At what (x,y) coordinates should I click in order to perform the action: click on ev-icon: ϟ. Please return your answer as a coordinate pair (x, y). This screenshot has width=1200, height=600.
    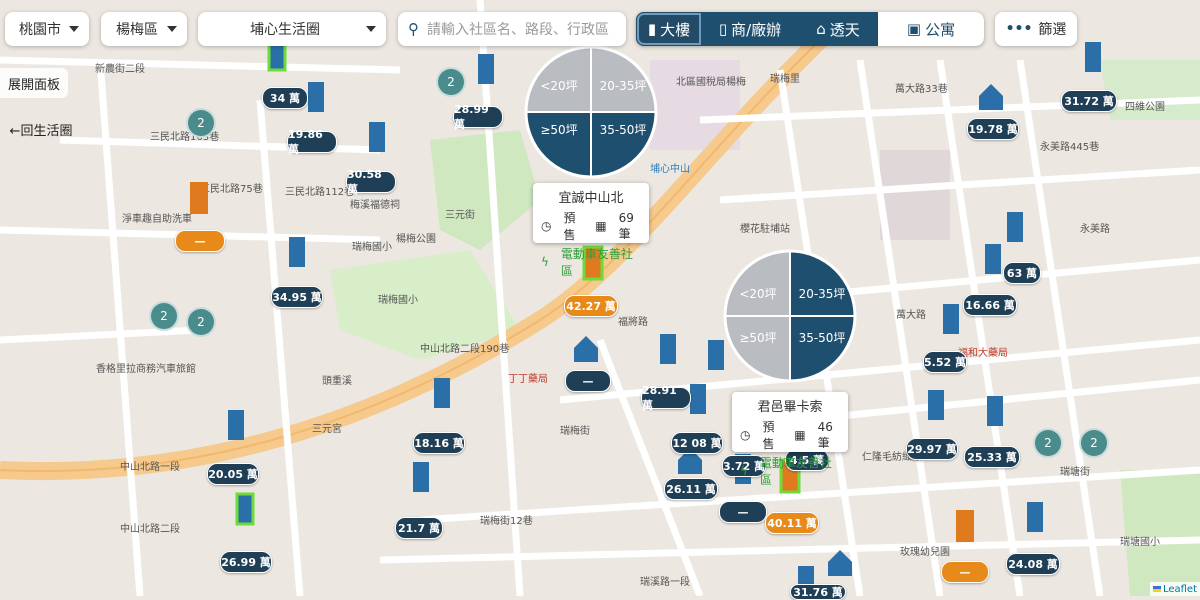
    Looking at the image, I should click on (545, 262).